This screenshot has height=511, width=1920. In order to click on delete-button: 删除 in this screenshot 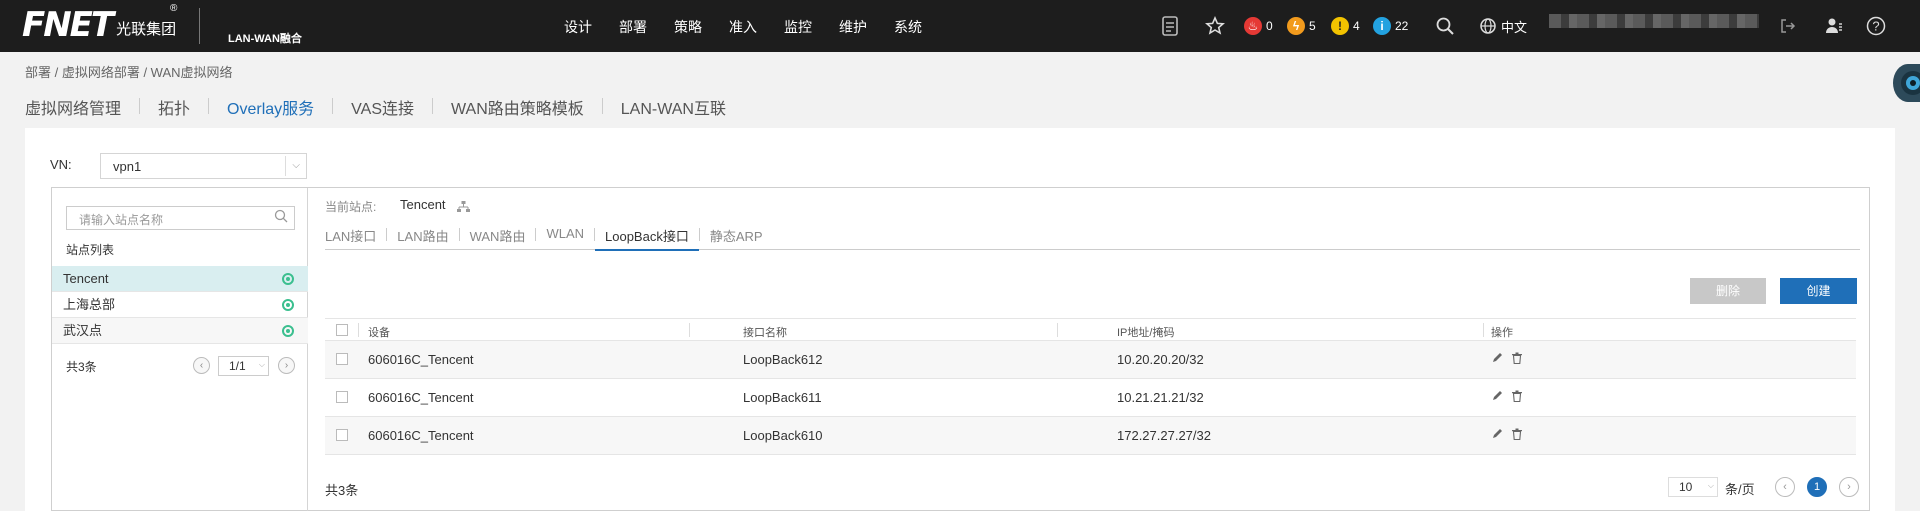, I will do `click(1728, 291)`.